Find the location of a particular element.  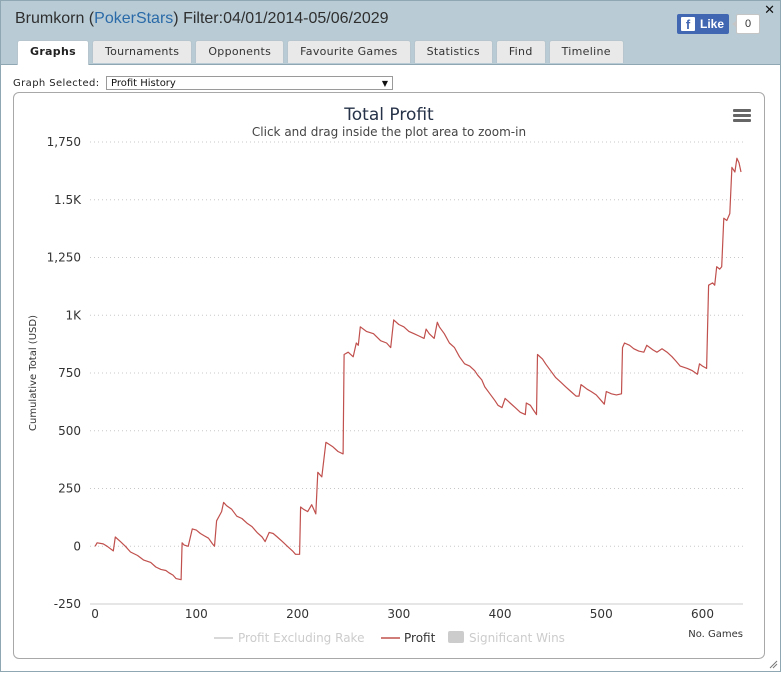

date-filter: Filter:04/01/2014-05/06/2029 is located at coordinates (286, 18).